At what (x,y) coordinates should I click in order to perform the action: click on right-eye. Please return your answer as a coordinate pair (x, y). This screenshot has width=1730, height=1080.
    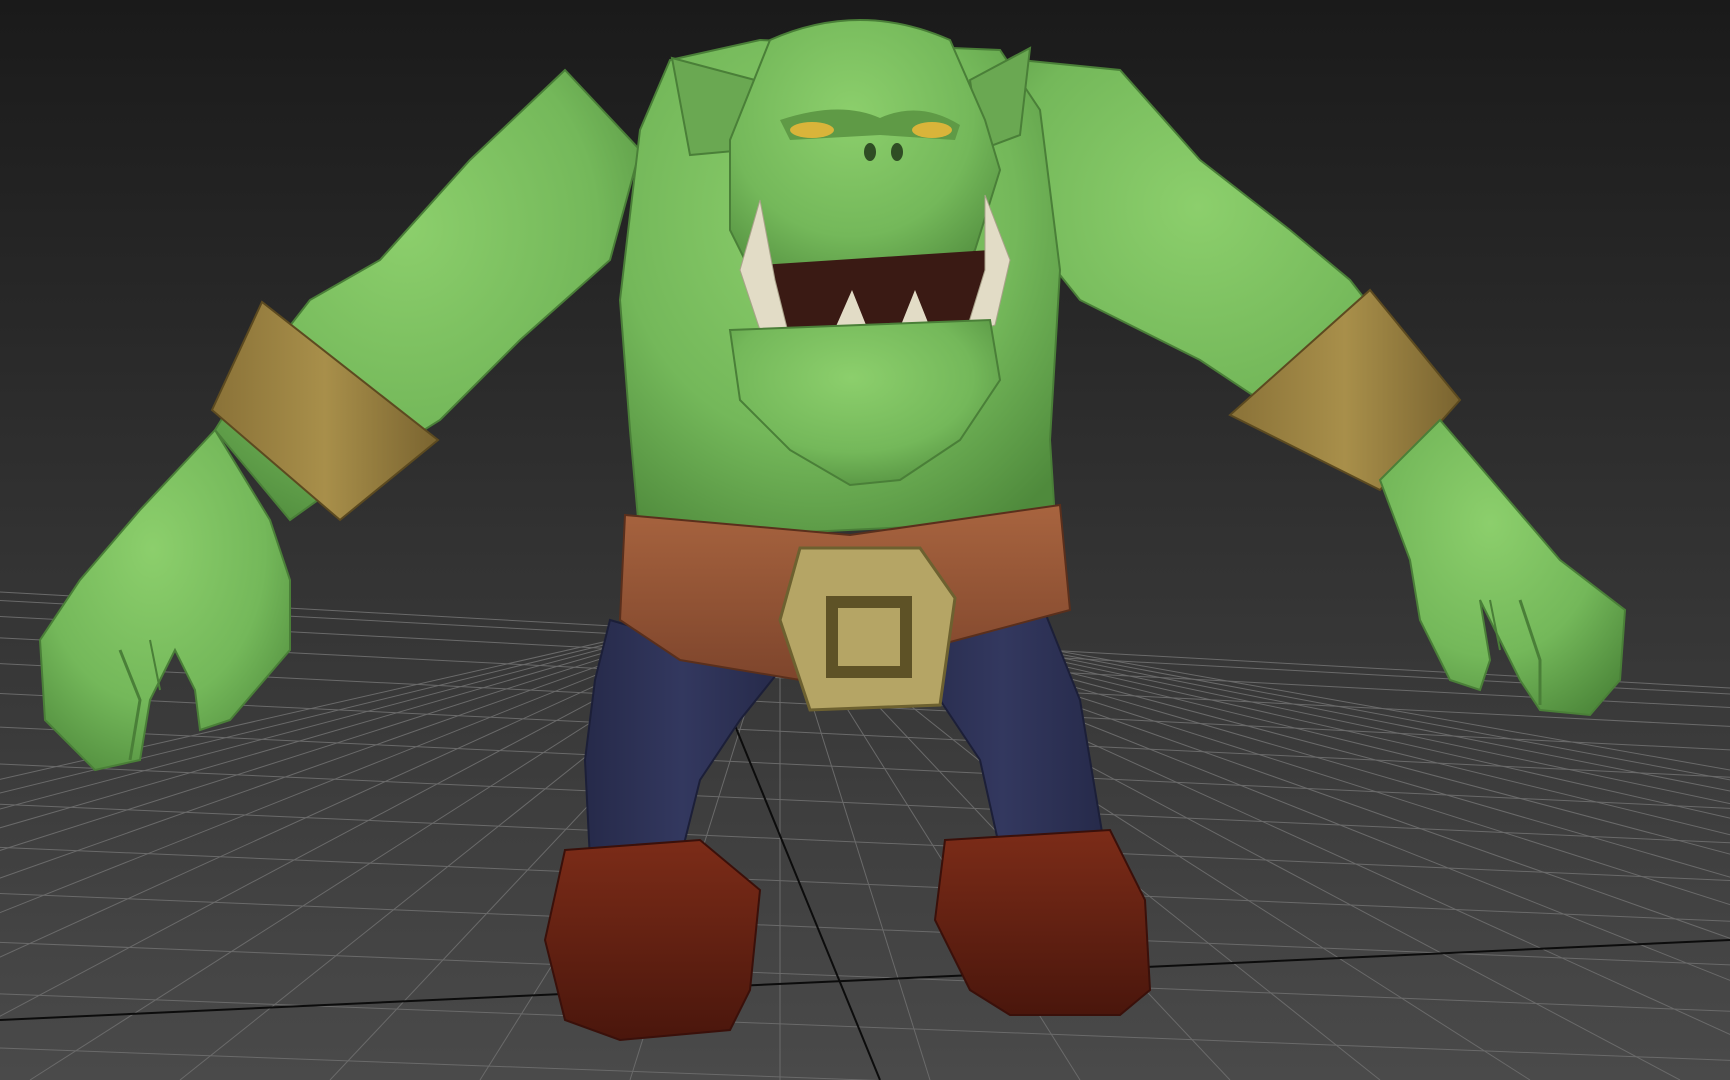
    Looking at the image, I should click on (932, 130).